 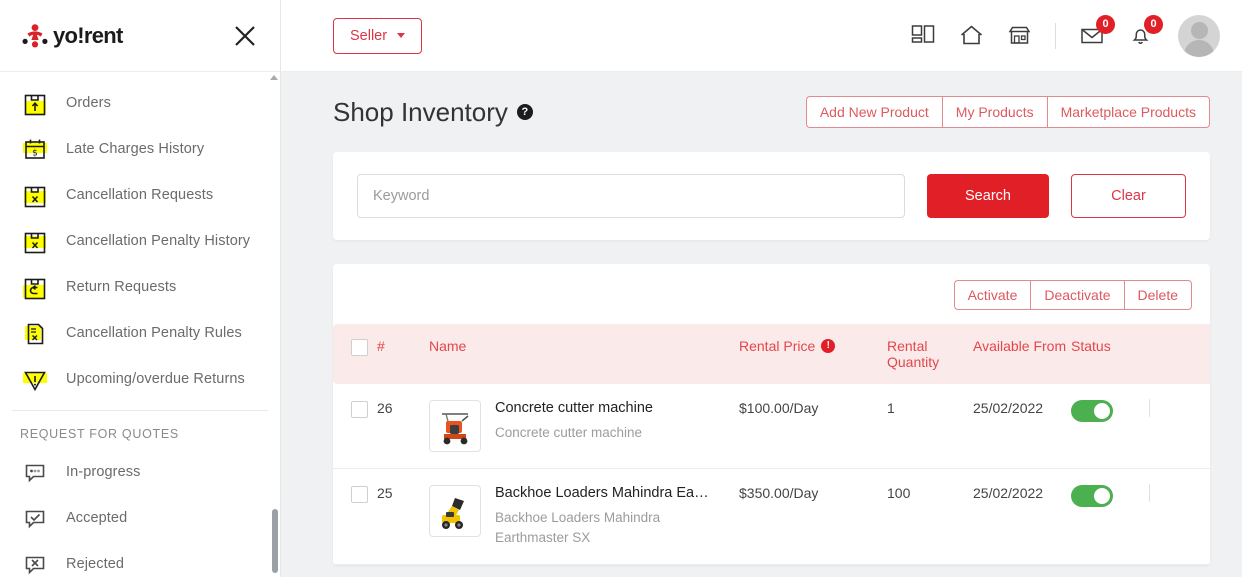 What do you see at coordinates (971, 36) in the screenshot?
I see `home-icon` at bounding box center [971, 36].